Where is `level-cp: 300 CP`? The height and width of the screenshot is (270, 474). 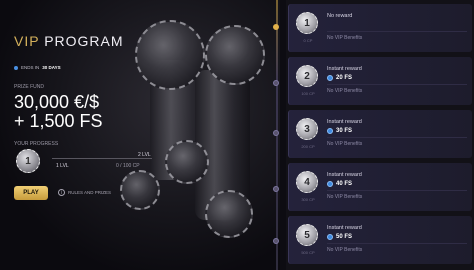
level-cp: 300 CP is located at coordinates (308, 199).